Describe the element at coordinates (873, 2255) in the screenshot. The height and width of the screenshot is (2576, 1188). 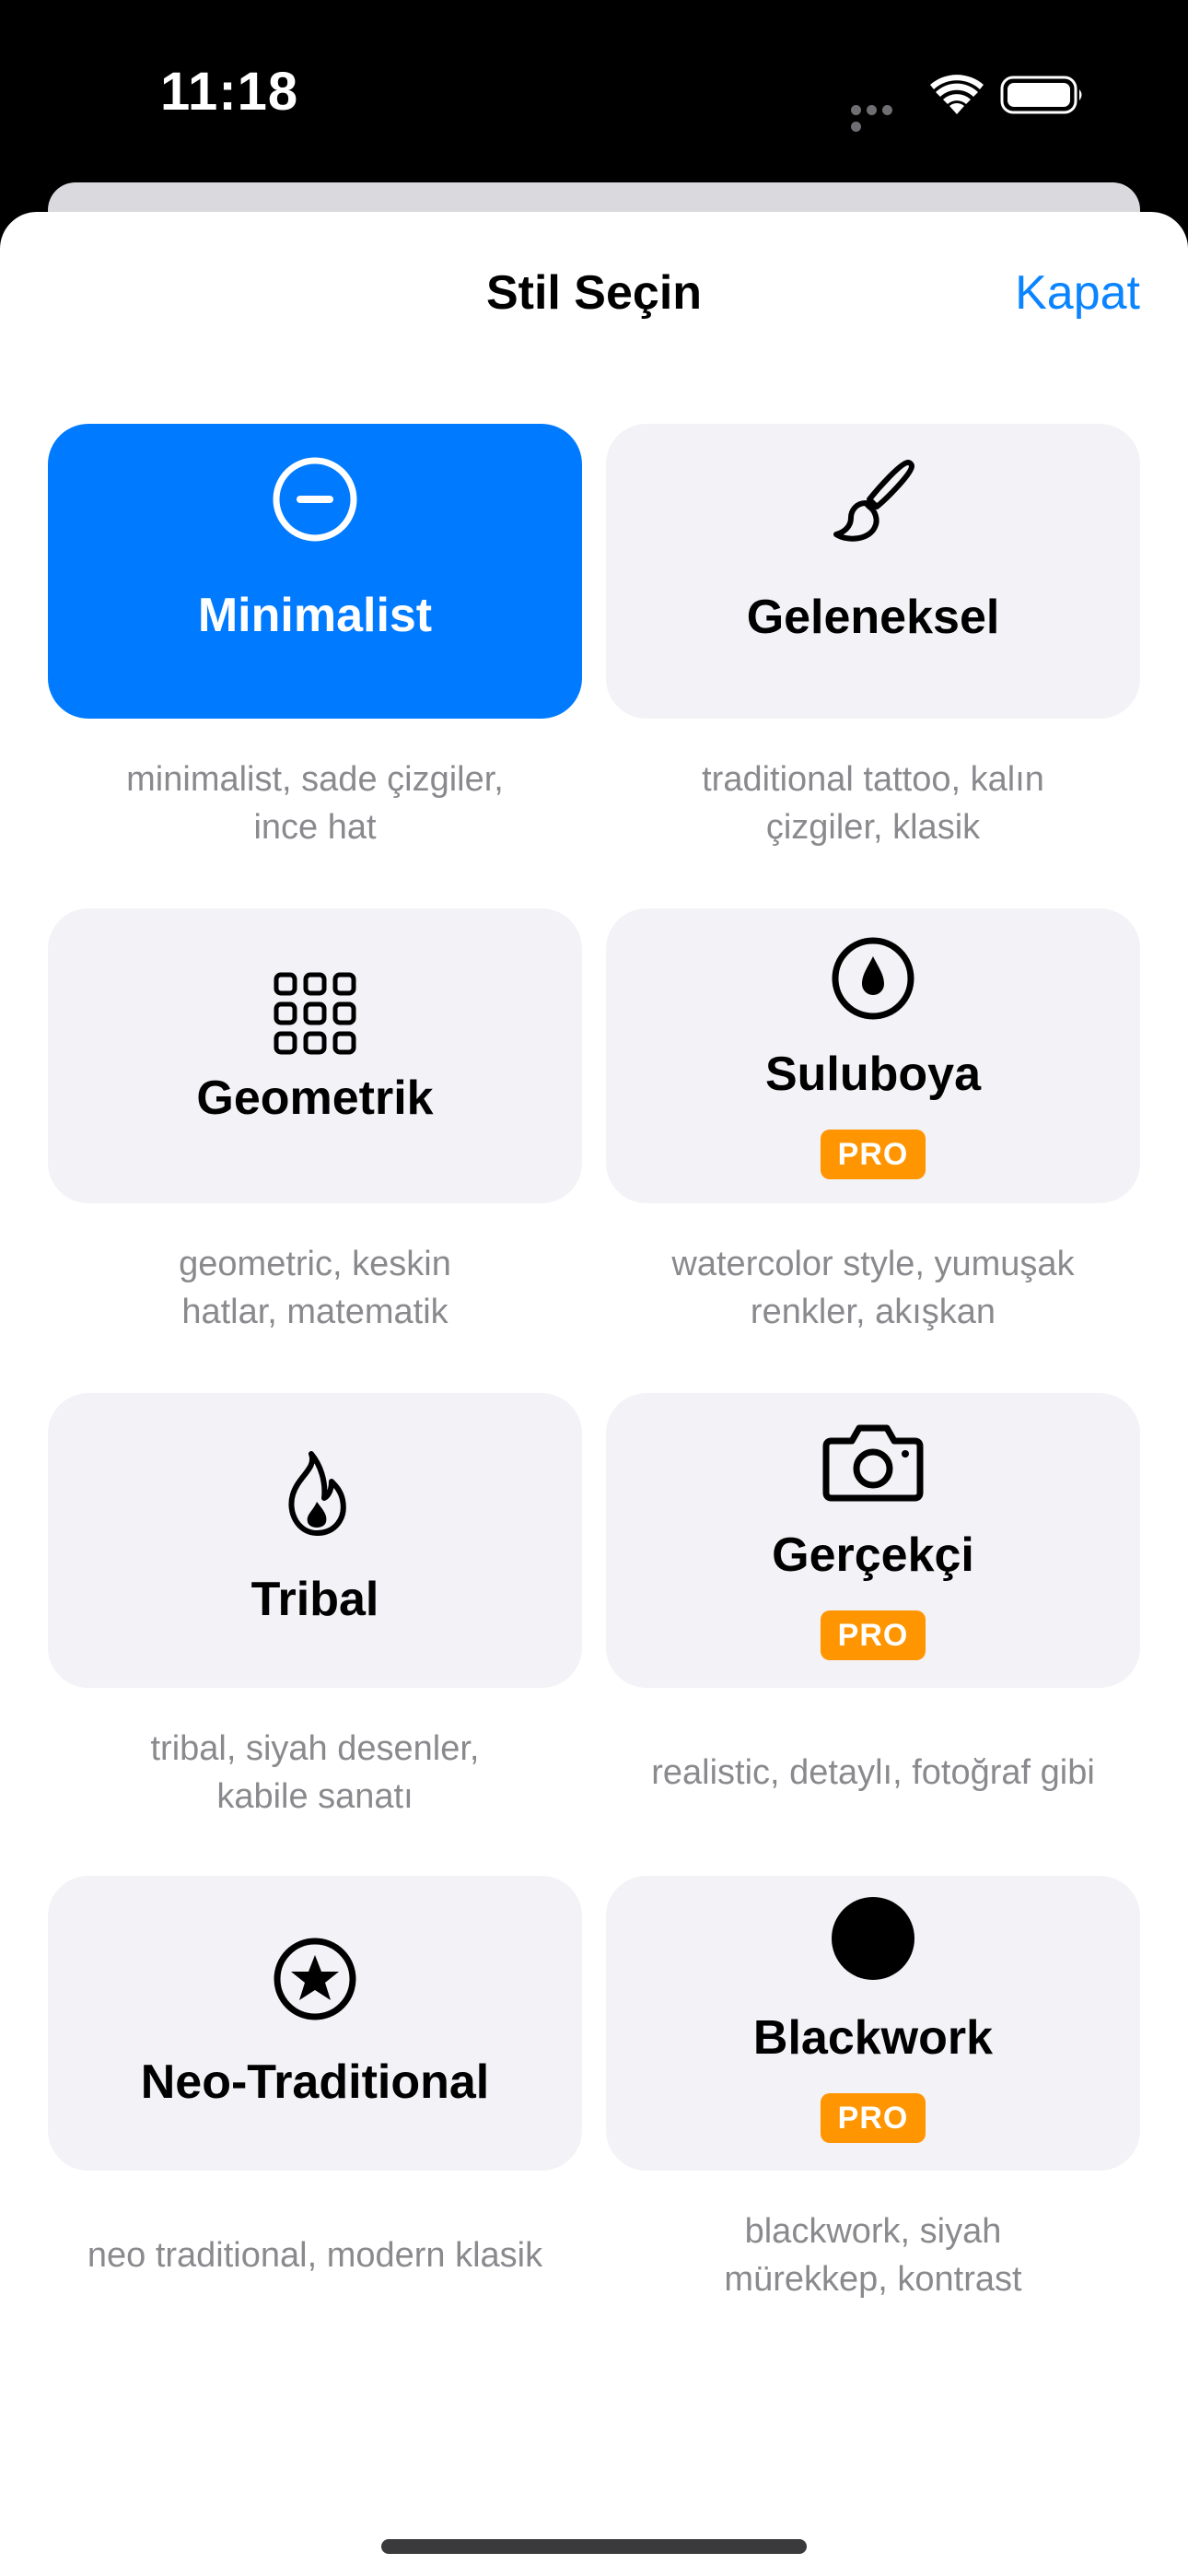
I see `style-description: blackwork, siyah mürekkep, kontrast` at that location.